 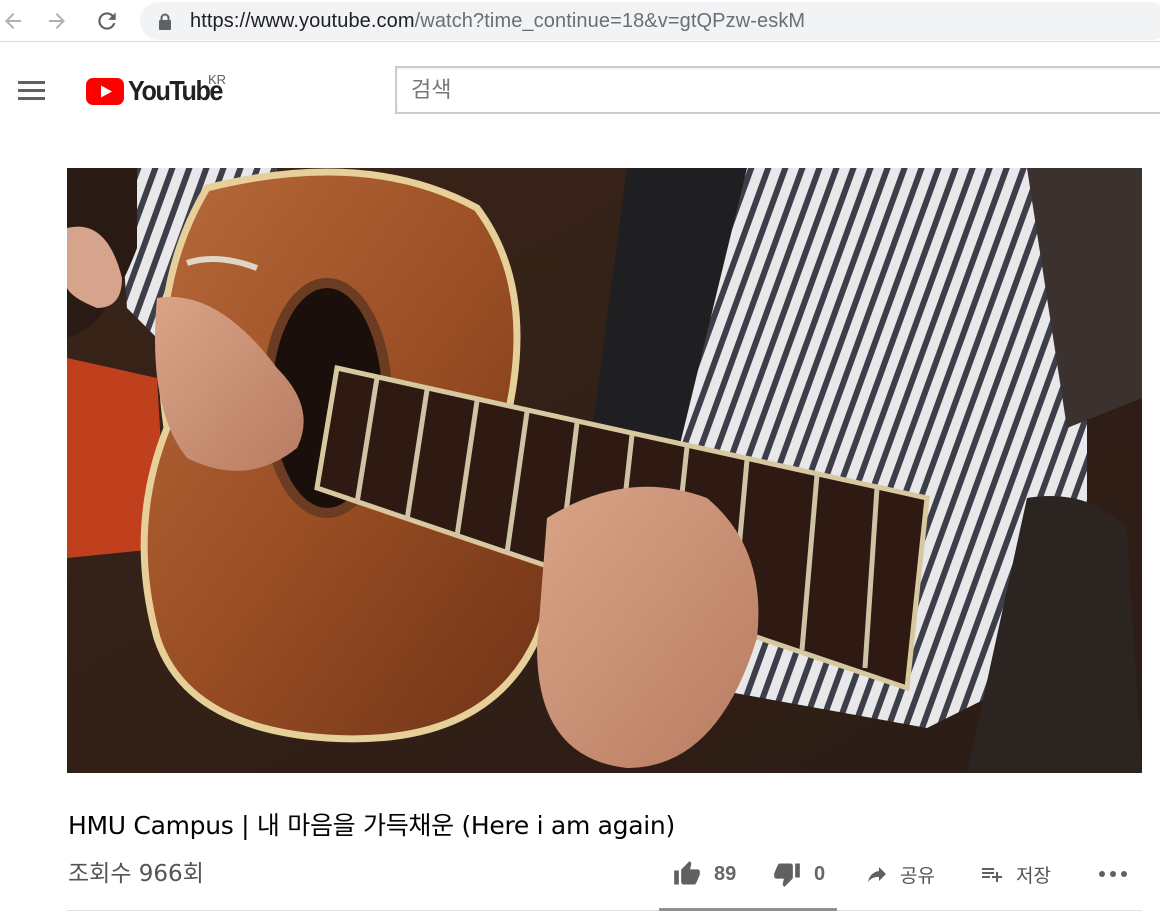 I want to click on region-code: KR, so click(x=217, y=79).